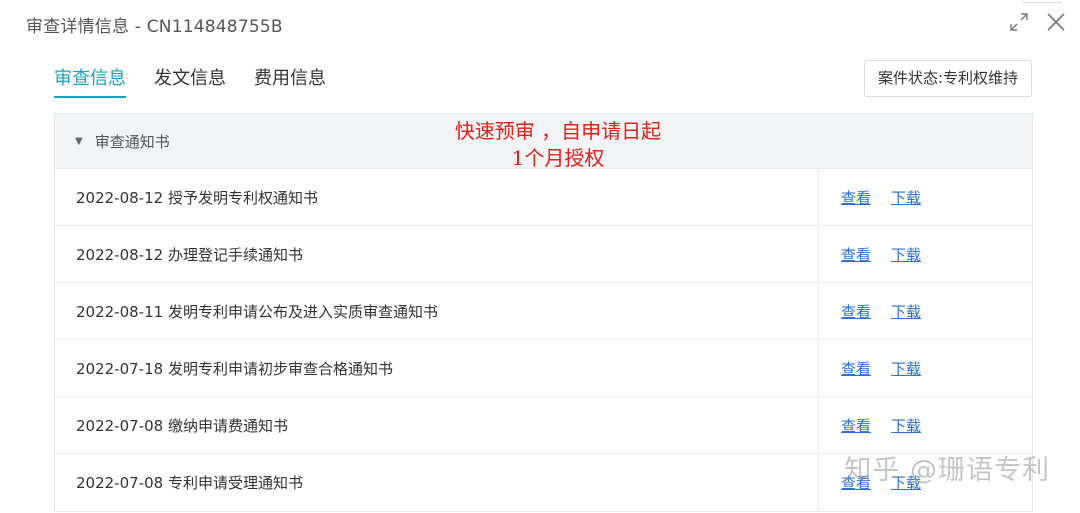 This screenshot has width=1080, height=513. I want to click on close-icon, so click(1056, 22).